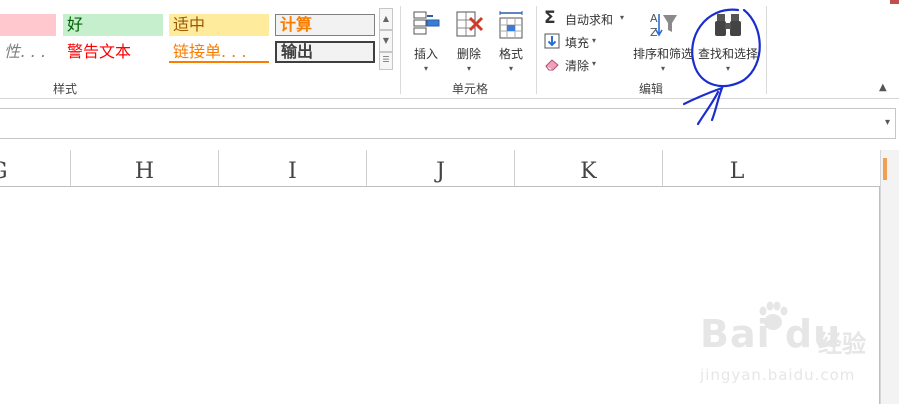 This screenshot has height=404, width=899. What do you see at coordinates (550, 18) in the screenshot?
I see `sigma-icon: Σ` at bounding box center [550, 18].